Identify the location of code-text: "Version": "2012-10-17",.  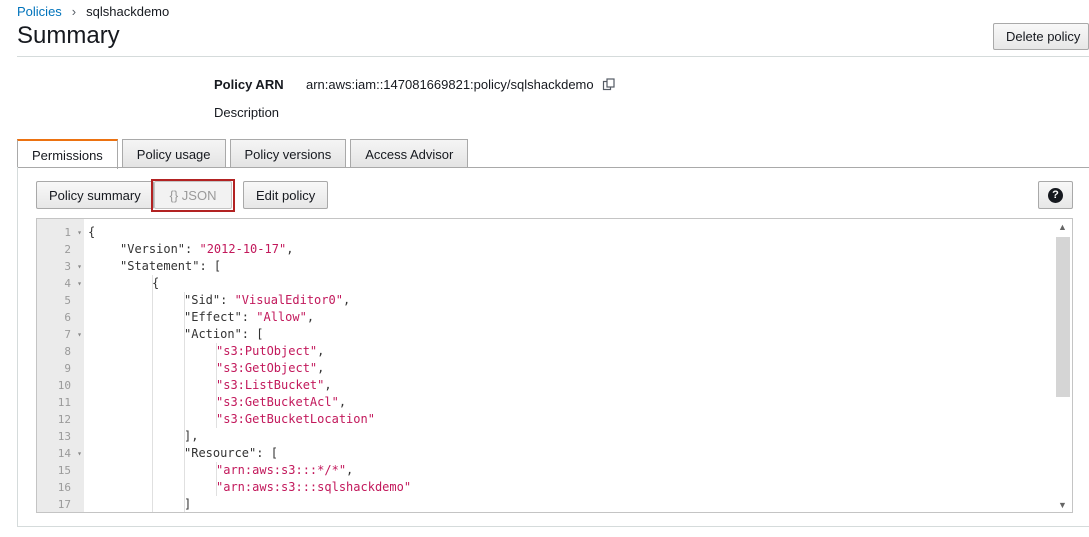
(188, 249).